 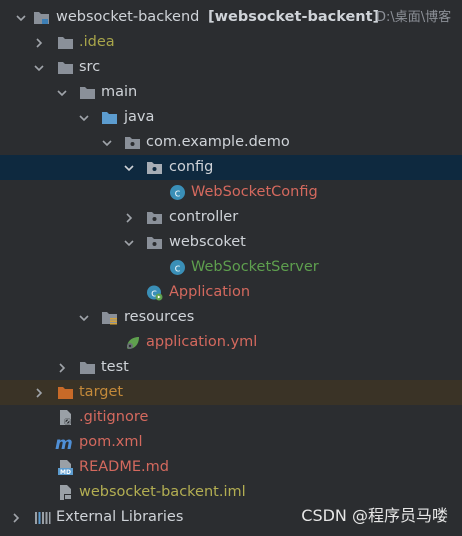 I want to click on tree-label-controller: controller, so click(x=204, y=217).